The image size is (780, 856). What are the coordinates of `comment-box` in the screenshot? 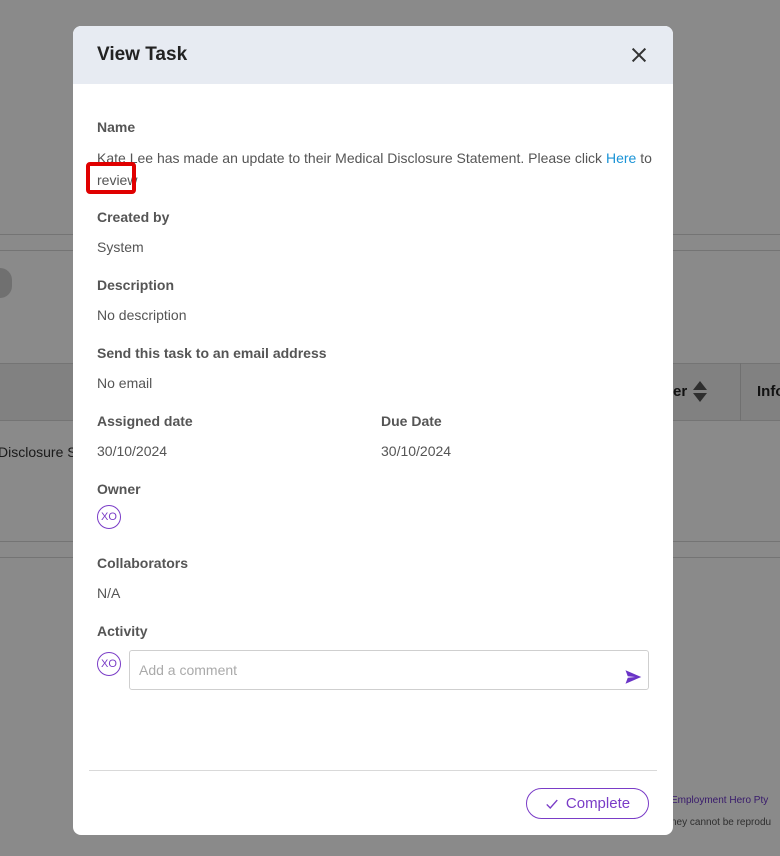 It's located at (389, 670).